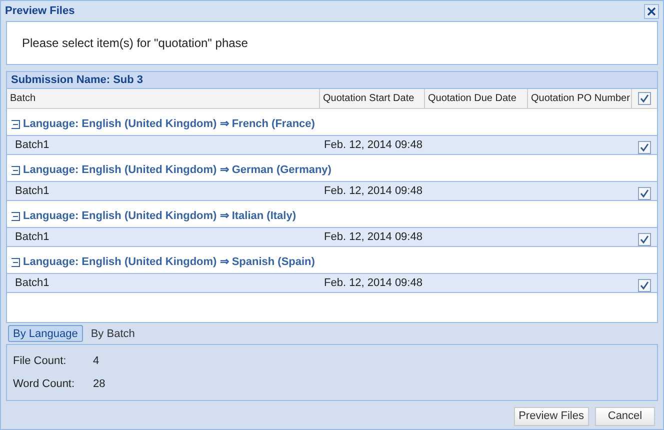  Describe the element at coordinates (159, 216) in the screenshot. I see `group-header: Language: English (United Kingdom) ⇒ Italian (Italy)` at that location.